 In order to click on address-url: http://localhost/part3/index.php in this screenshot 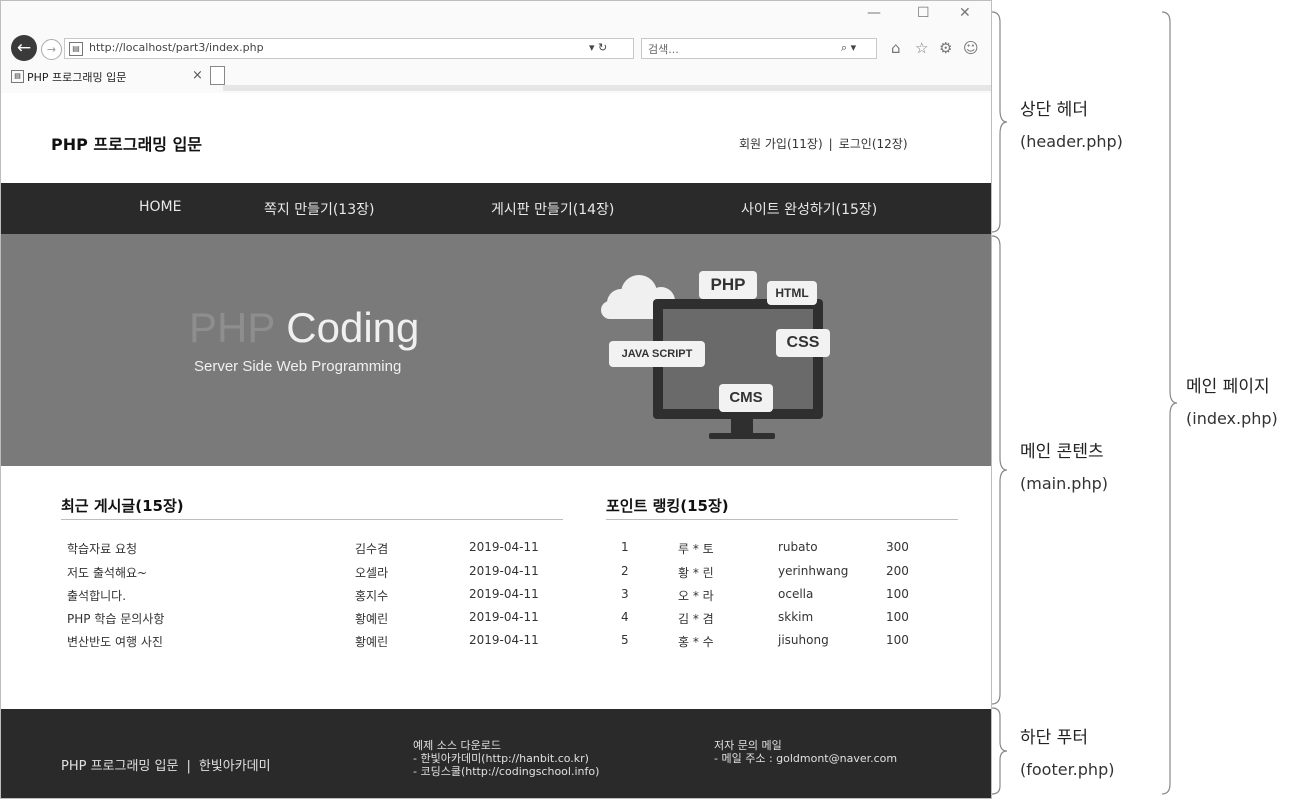, I will do `click(176, 47)`.